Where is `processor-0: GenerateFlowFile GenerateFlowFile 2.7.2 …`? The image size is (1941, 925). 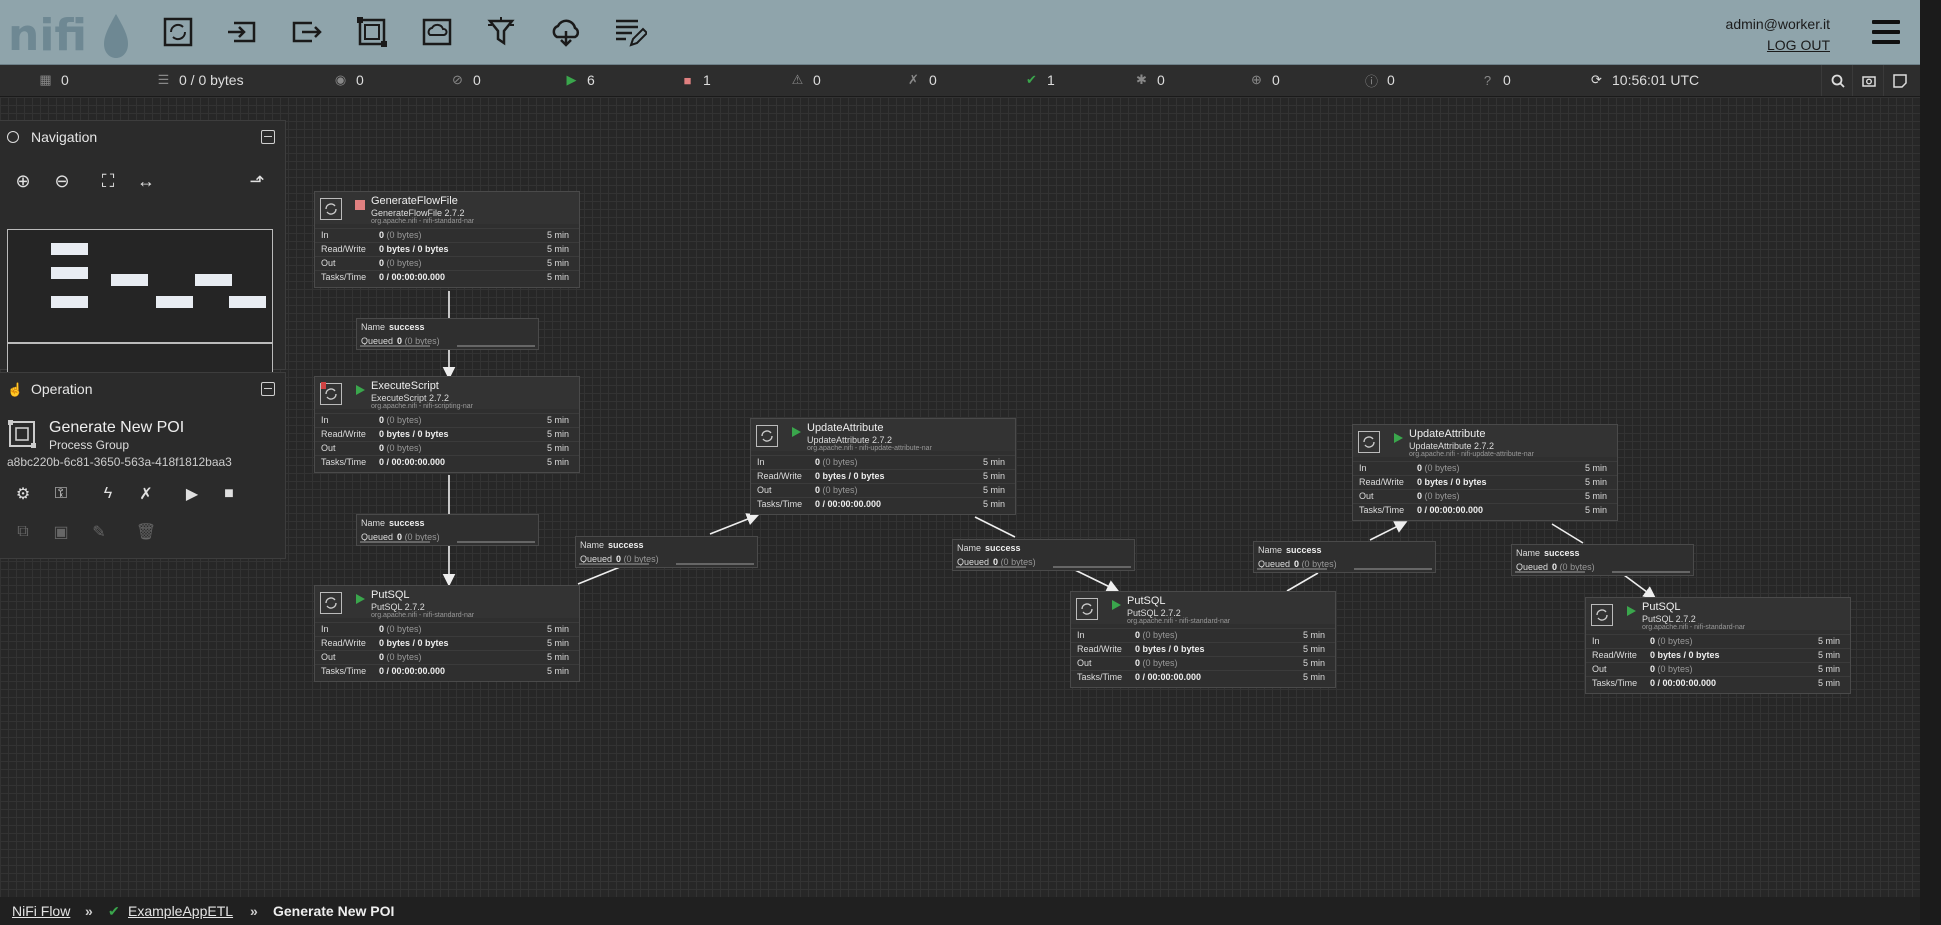
processor-0: GenerateFlowFile GenerateFlowFile 2.7.2 … is located at coordinates (447, 239).